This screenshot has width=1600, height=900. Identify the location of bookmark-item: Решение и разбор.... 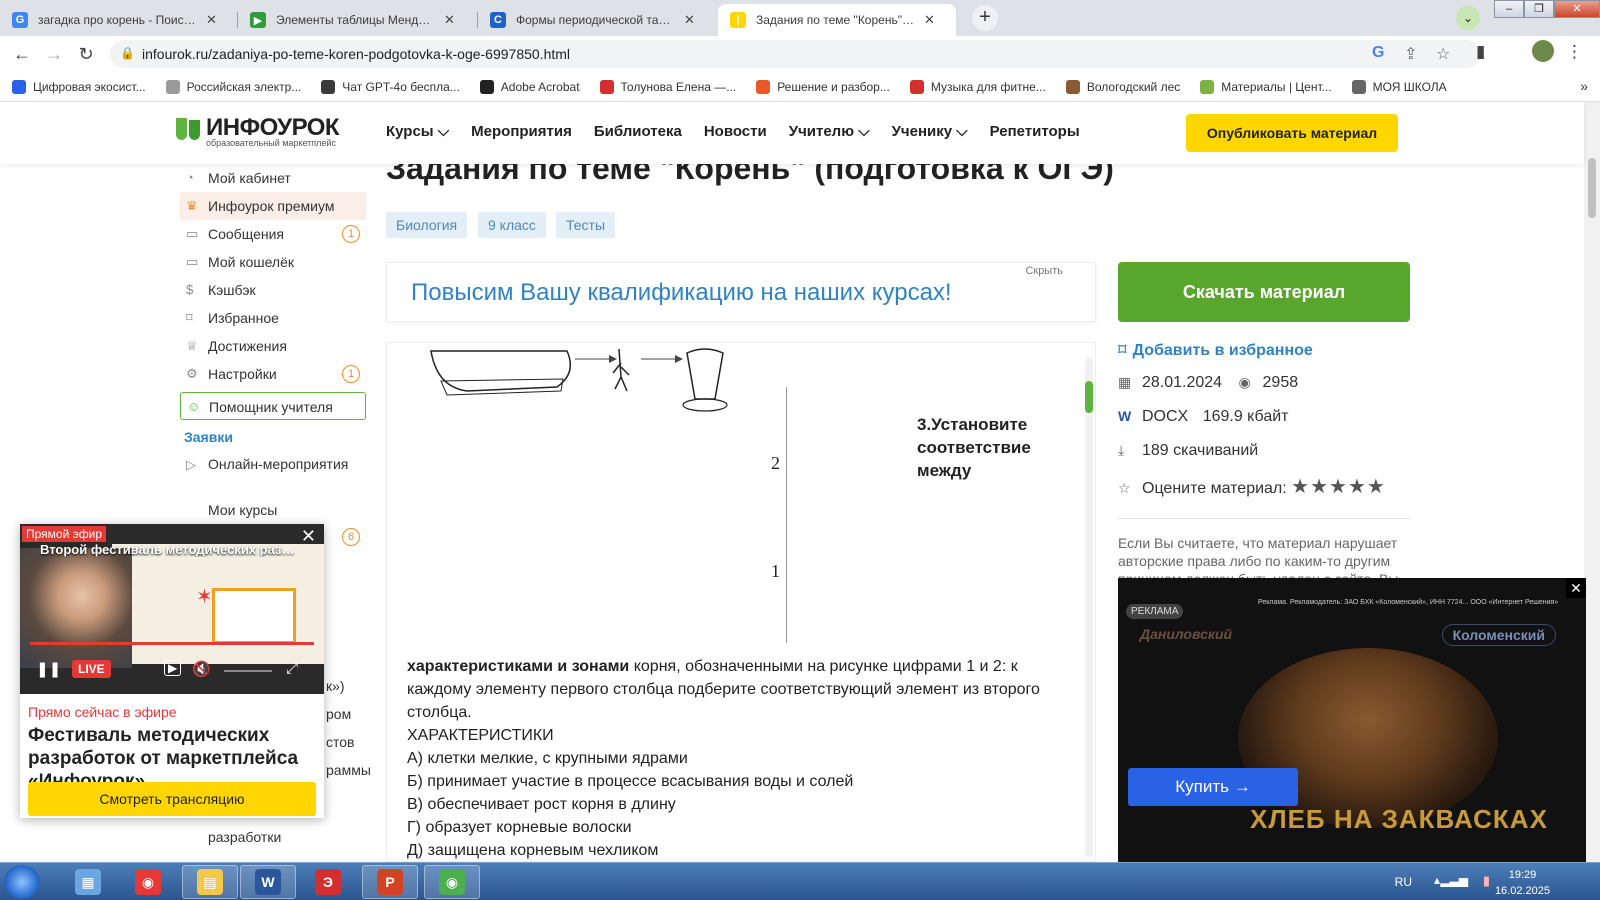
(823, 86).